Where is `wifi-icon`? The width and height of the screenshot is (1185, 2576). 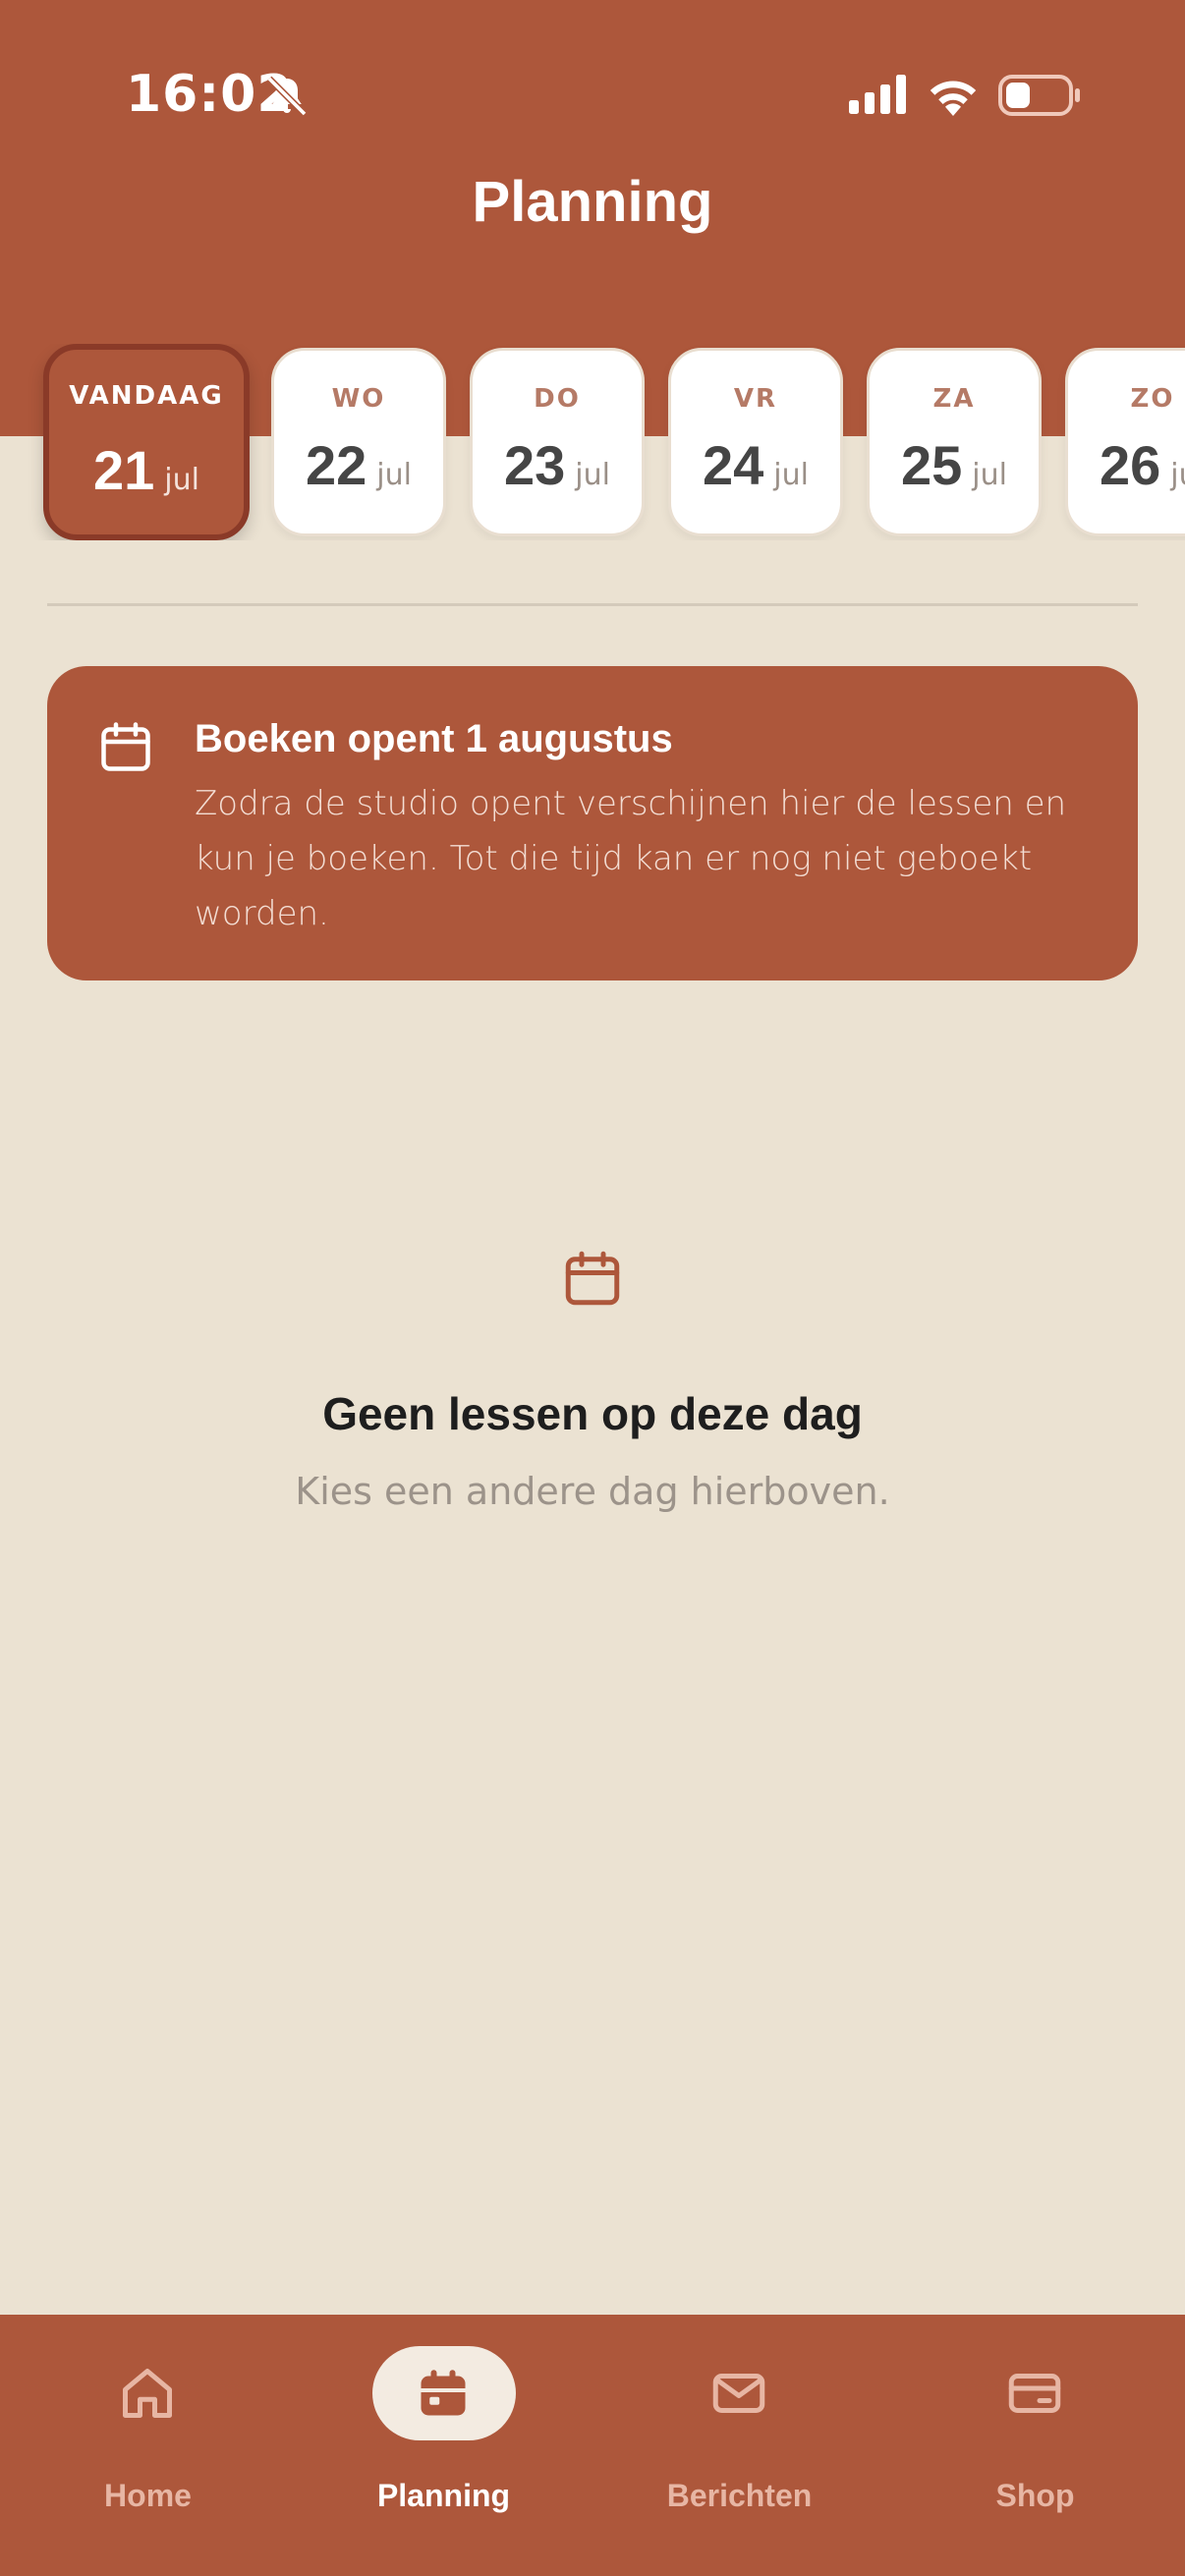
wifi-icon is located at coordinates (954, 98).